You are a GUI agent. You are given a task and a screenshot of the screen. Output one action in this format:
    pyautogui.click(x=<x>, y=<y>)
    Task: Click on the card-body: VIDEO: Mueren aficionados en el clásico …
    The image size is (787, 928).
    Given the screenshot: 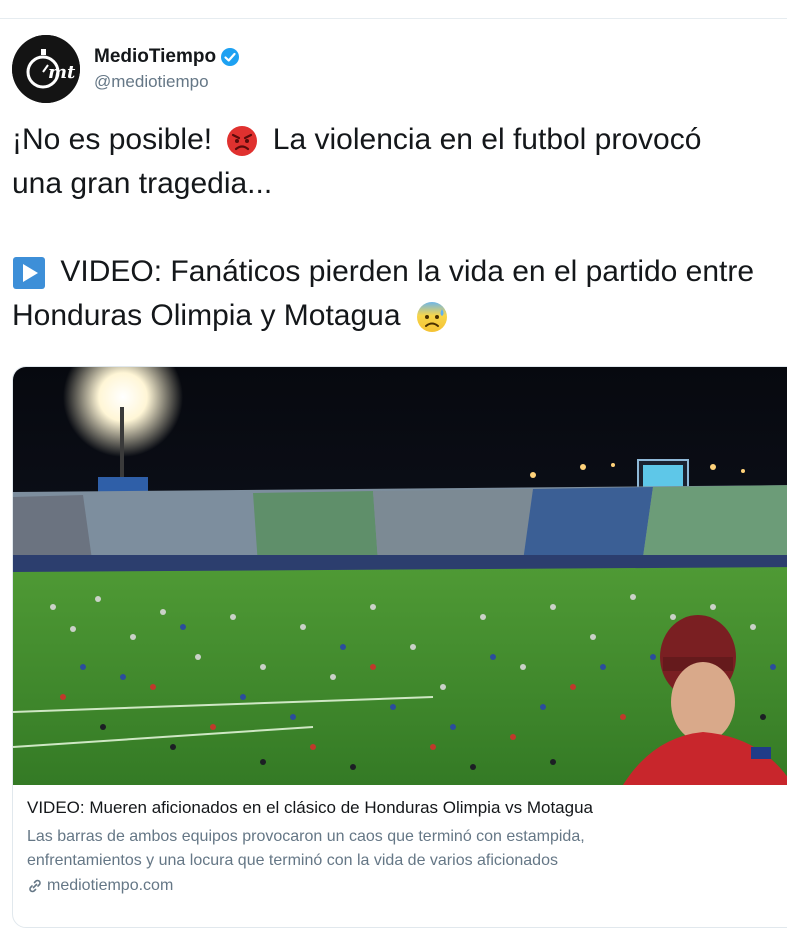 What is the action you would take?
    pyautogui.click(x=400, y=846)
    